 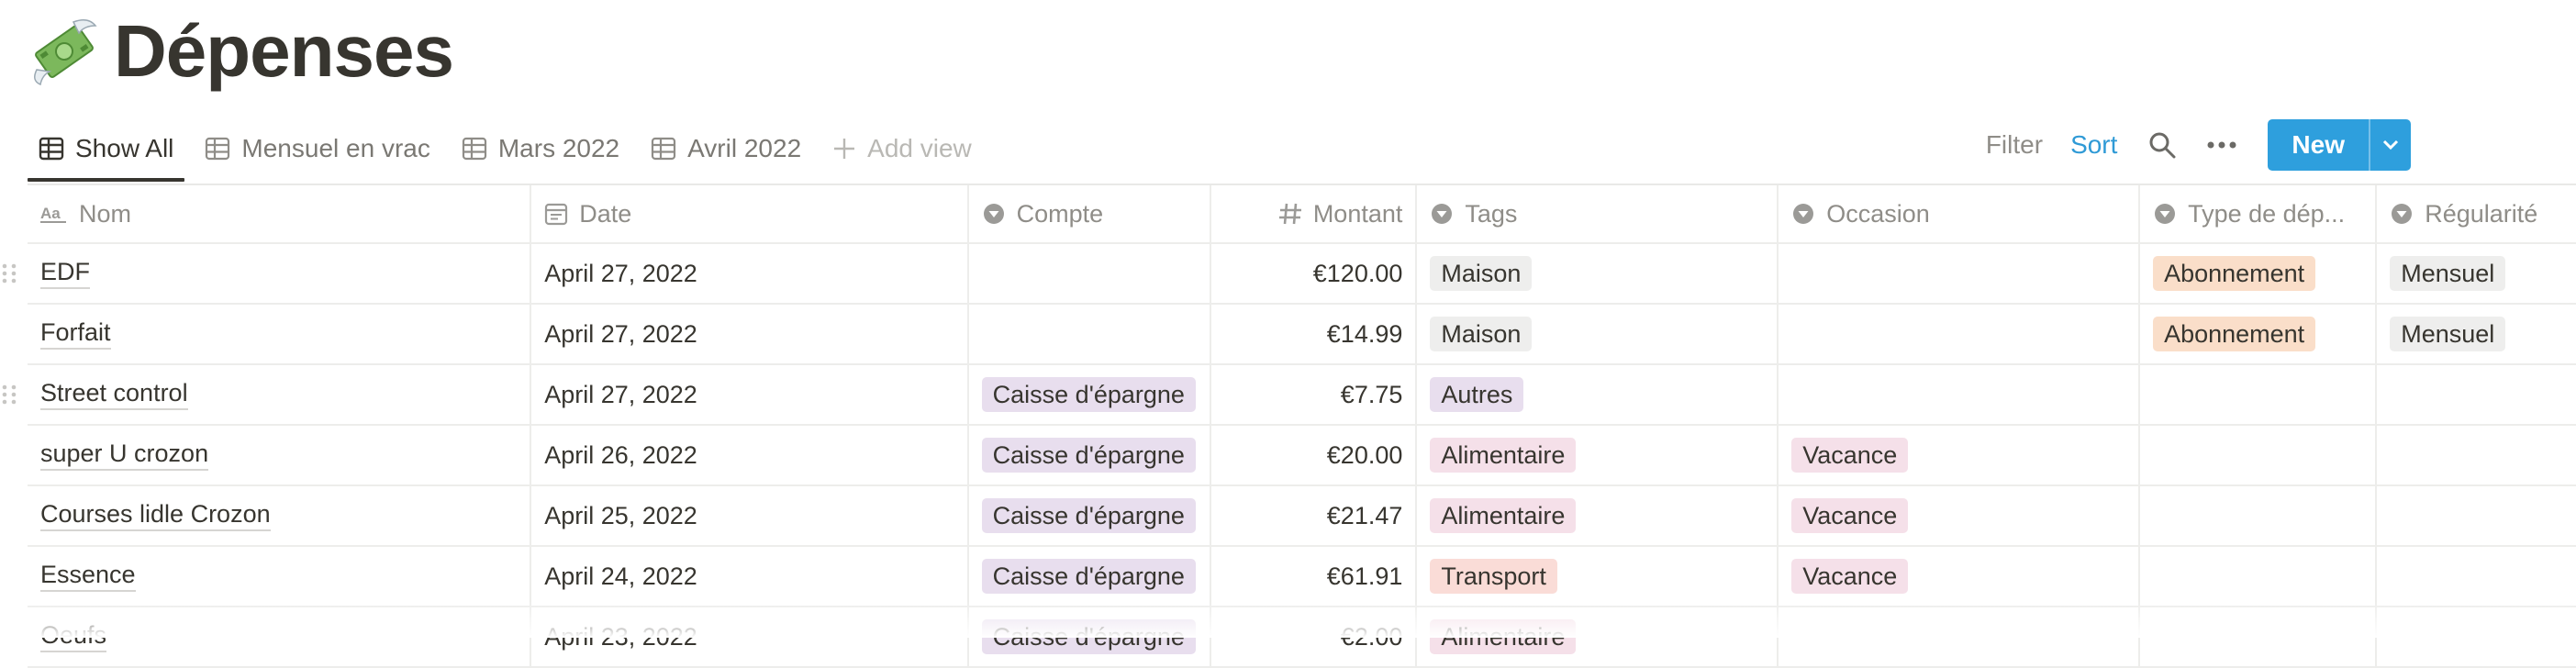 I want to click on column-header-occasion: Occasion, so click(x=1960, y=213).